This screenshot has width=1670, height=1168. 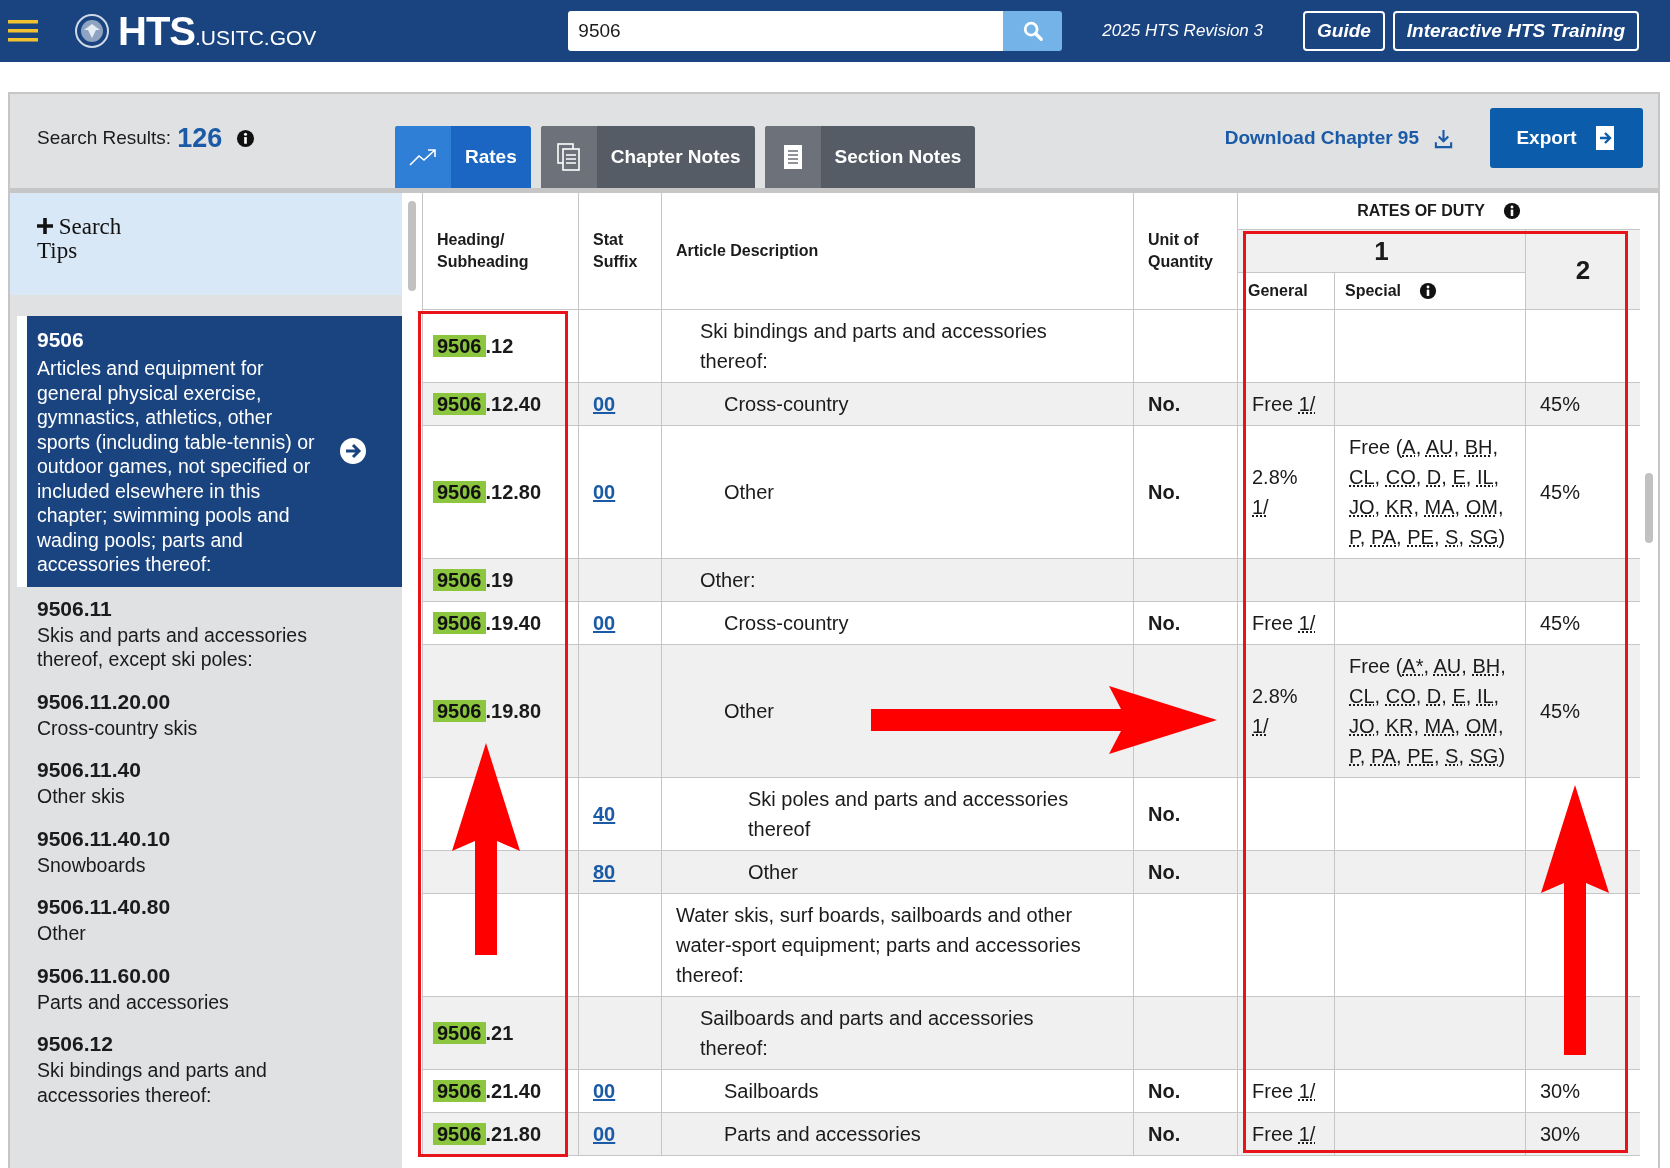 I want to click on results-count: 126, so click(x=200, y=138).